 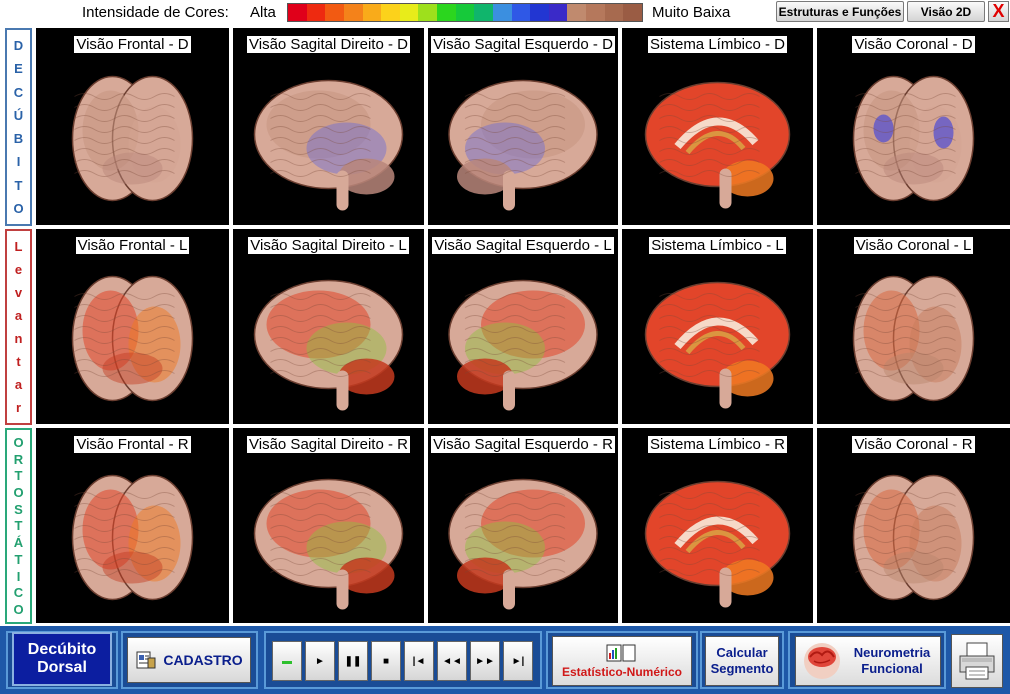 What do you see at coordinates (523, 44) in the screenshot?
I see `brain-view-title: Visão Sagital Esquerdo - D` at bounding box center [523, 44].